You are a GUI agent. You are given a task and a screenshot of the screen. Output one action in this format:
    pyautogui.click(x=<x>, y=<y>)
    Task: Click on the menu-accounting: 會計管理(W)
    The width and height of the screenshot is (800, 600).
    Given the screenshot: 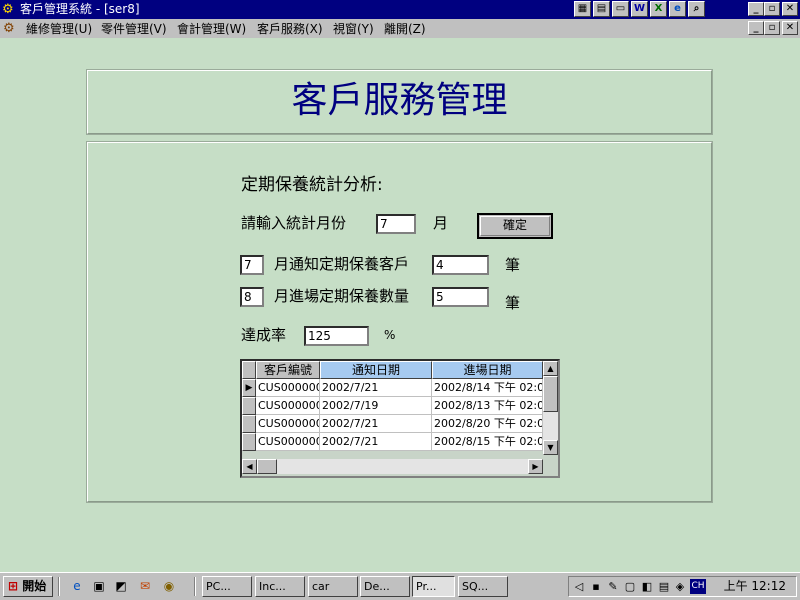 What is the action you would take?
    pyautogui.click(x=211, y=29)
    